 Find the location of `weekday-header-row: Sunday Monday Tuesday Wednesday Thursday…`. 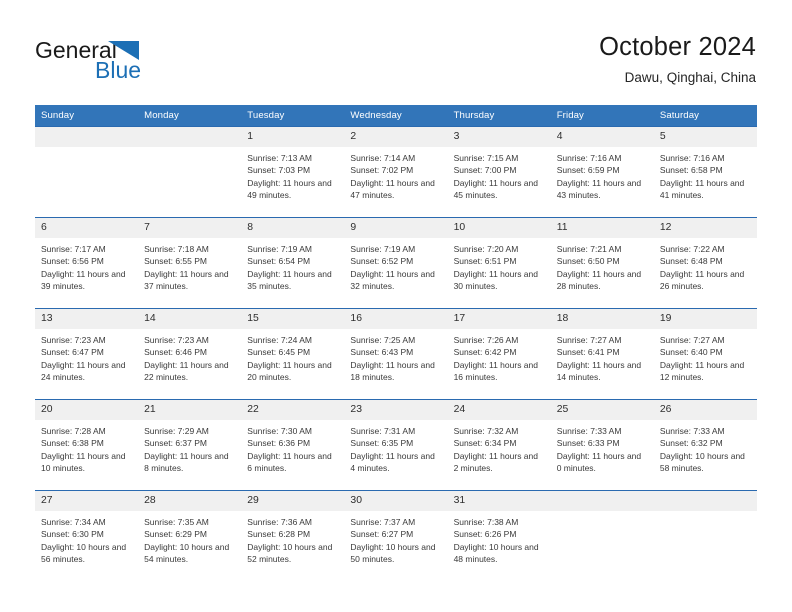

weekday-header-row: Sunday Monday Tuesday Wednesday Thursday… is located at coordinates (396, 116).